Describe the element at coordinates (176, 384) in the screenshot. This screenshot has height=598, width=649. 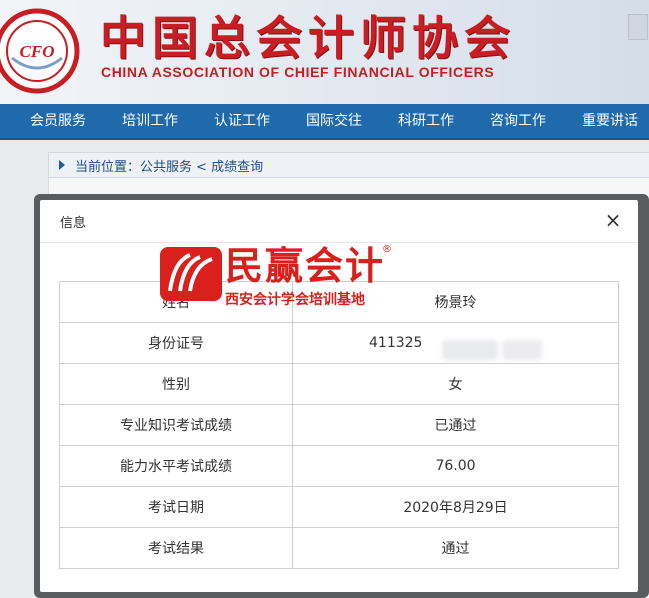
I see `row-label-gender: 性别` at that location.